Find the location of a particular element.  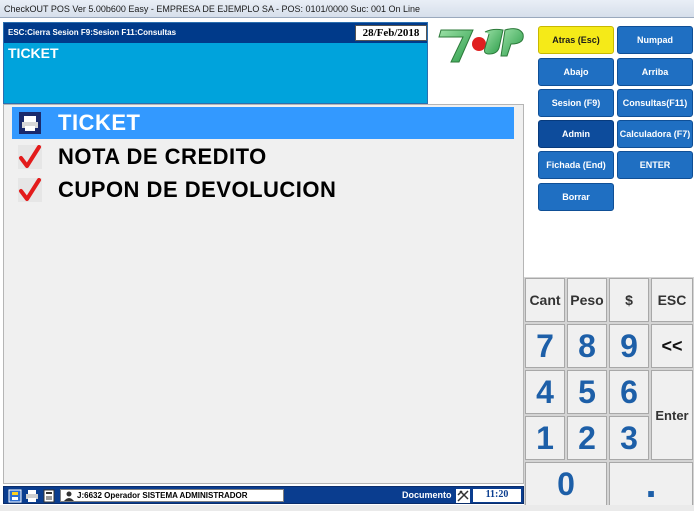

key-3: 3 is located at coordinates (629, 438).